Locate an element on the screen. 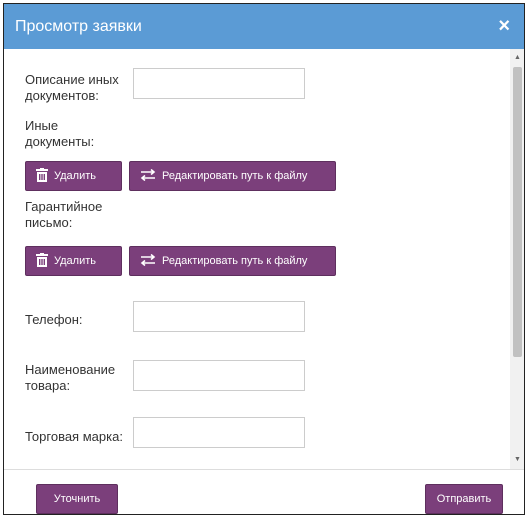  other-docs-description-input is located at coordinates (219, 83).